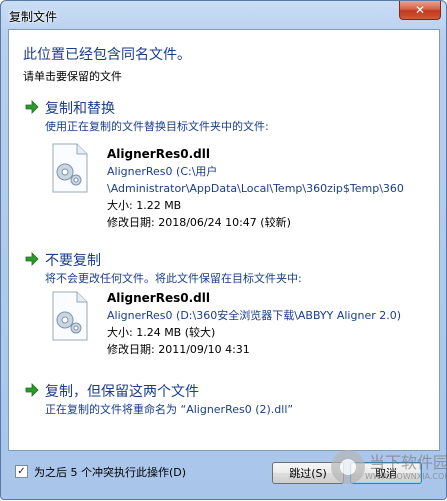  I want to click on dialog-heading: 此位置已经包含同名文件。, so click(107, 55).